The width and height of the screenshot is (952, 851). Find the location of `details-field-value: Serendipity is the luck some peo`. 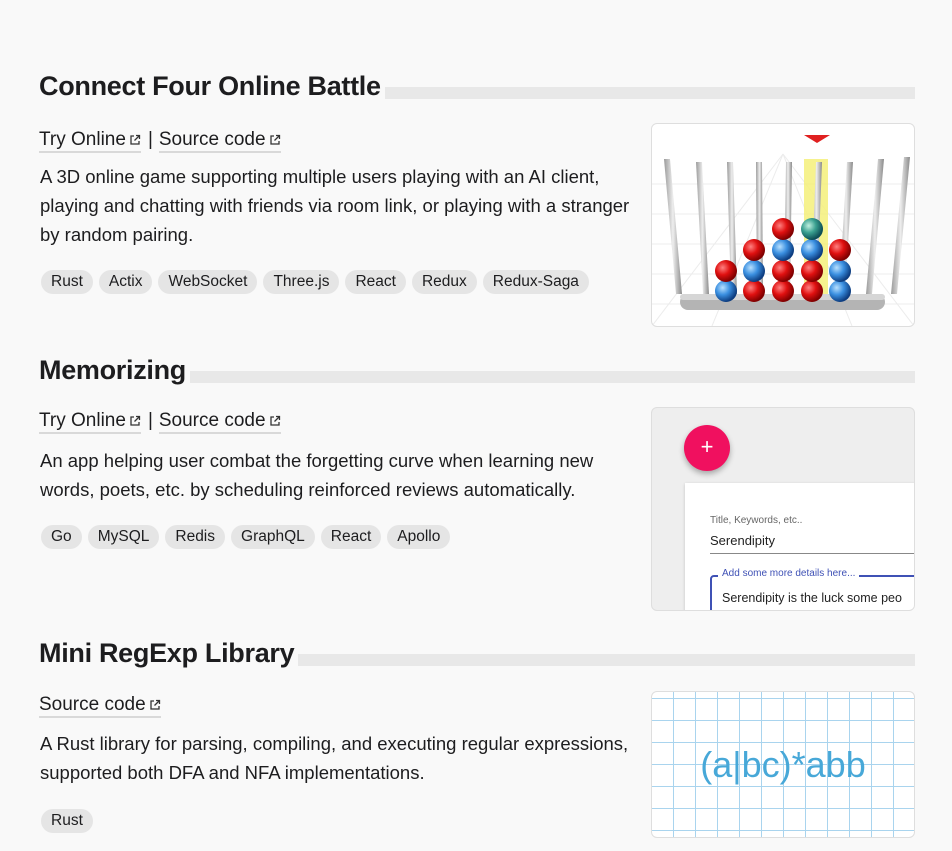

details-field-value: Serendipity is the luck some peo is located at coordinates (812, 598).